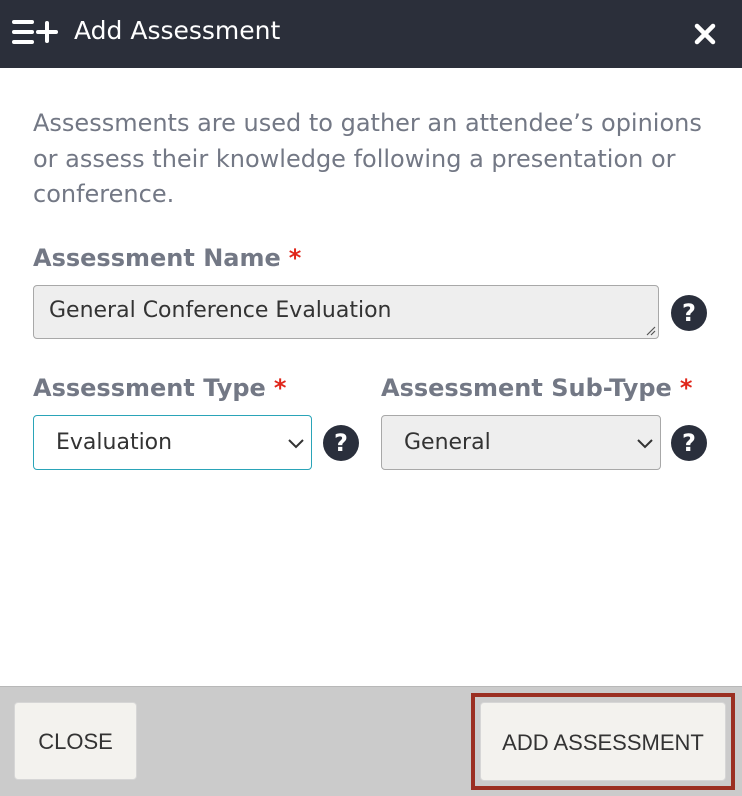 The image size is (742, 796). I want to click on assessment-name-label-text: Assessment Name, so click(157, 258).